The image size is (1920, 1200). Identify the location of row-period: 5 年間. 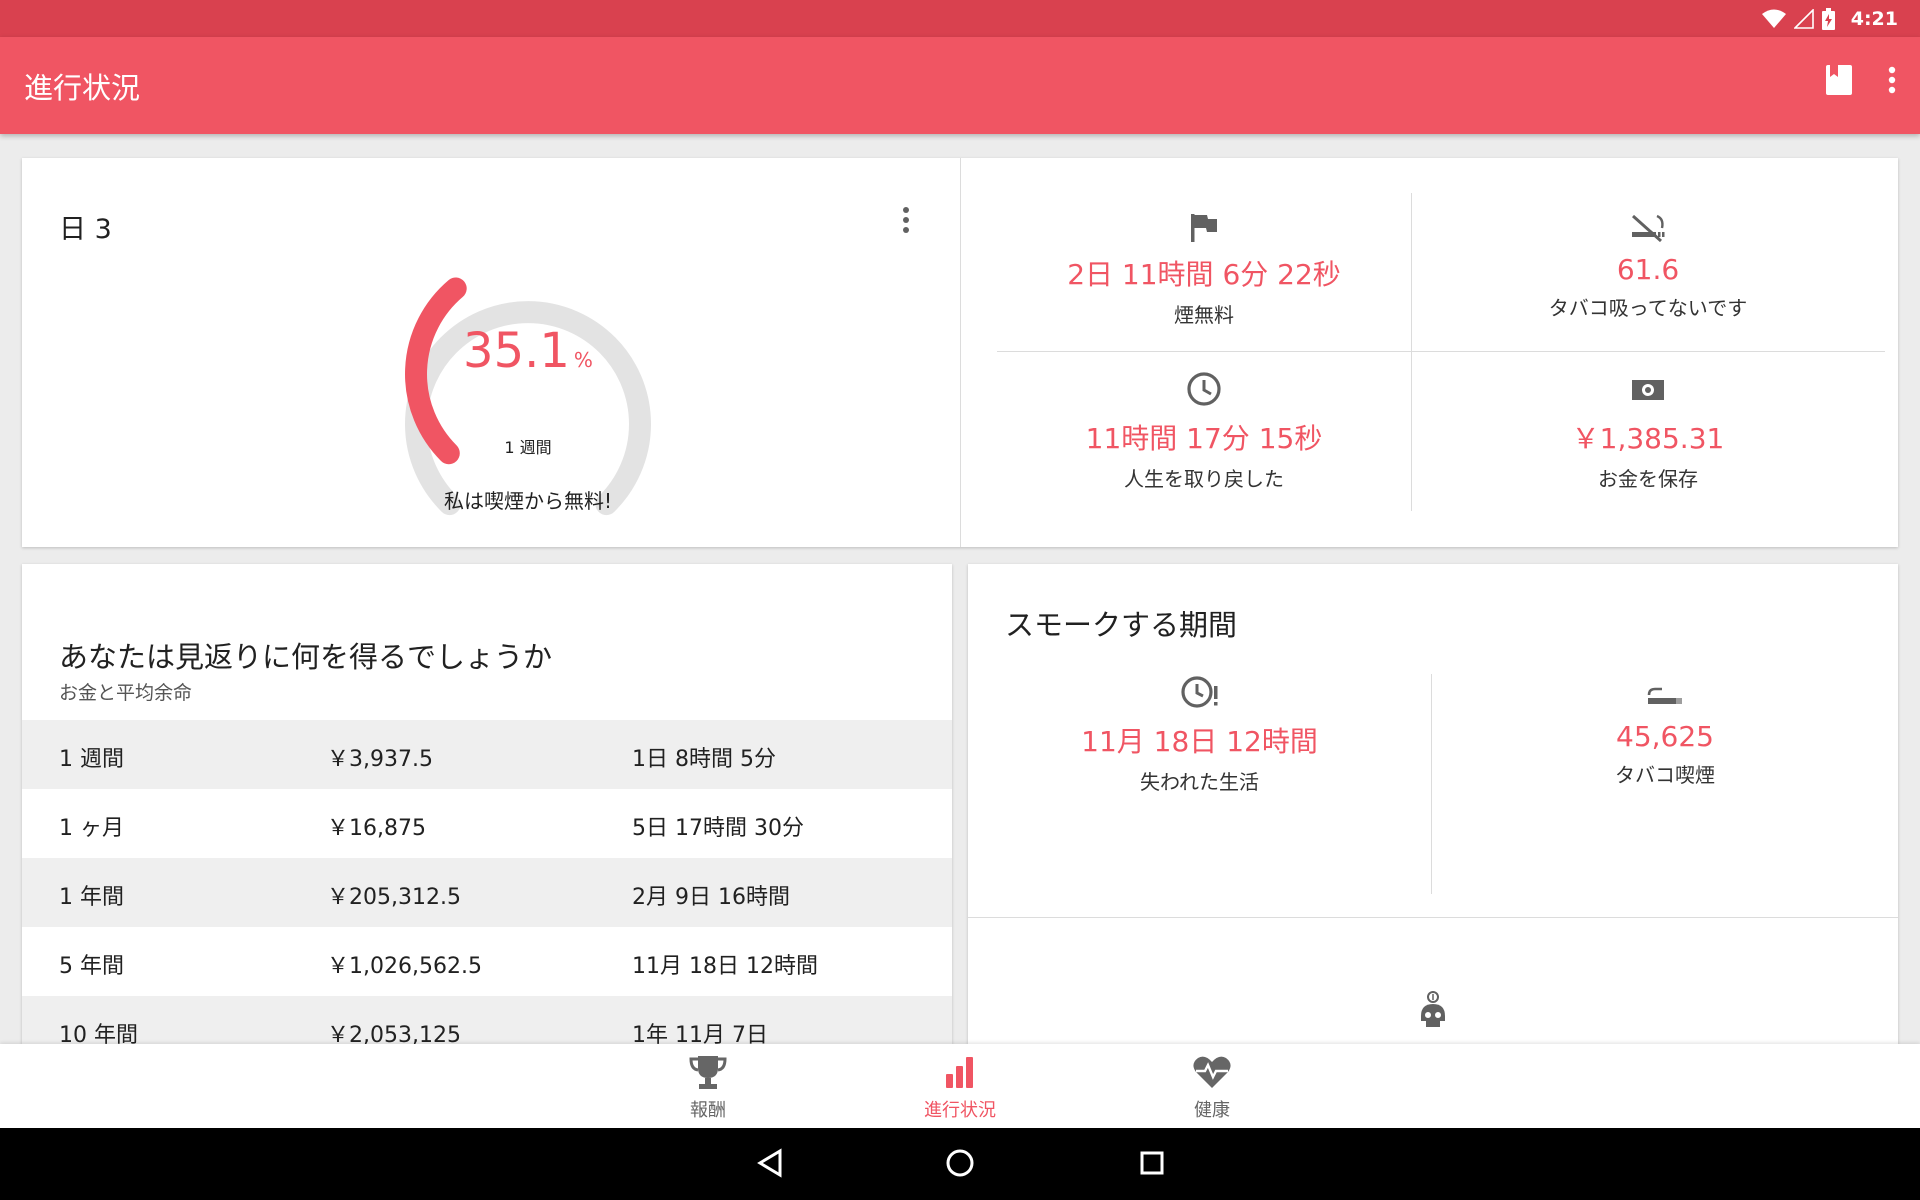
(91, 966).